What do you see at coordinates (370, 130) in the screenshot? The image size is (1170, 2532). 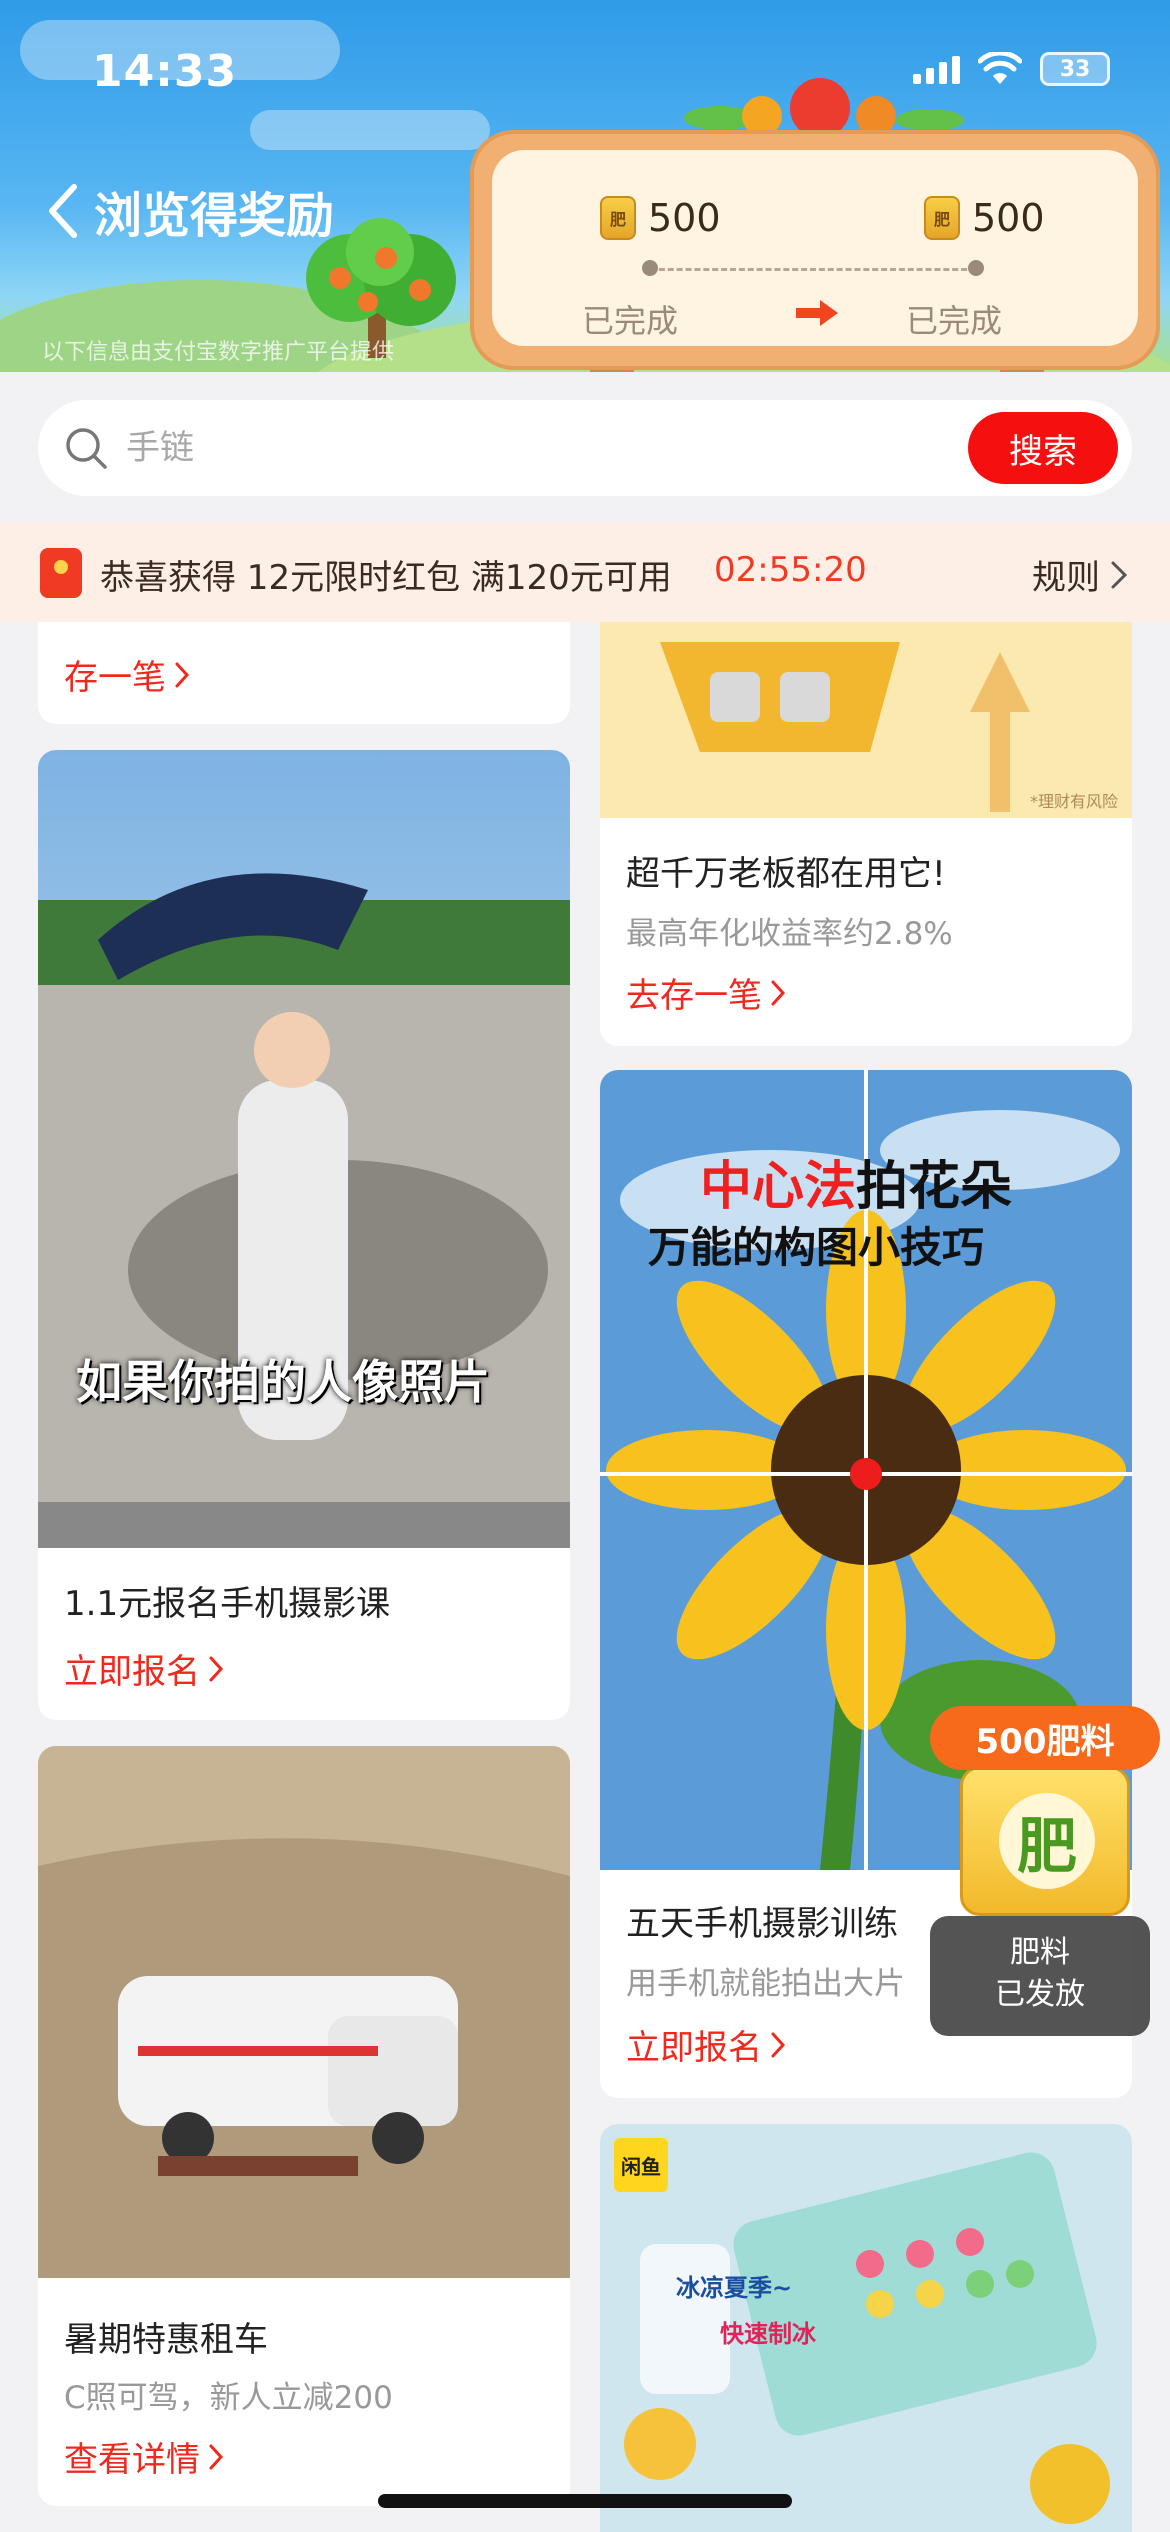 I see `cloud` at bounding box center [370, 130].